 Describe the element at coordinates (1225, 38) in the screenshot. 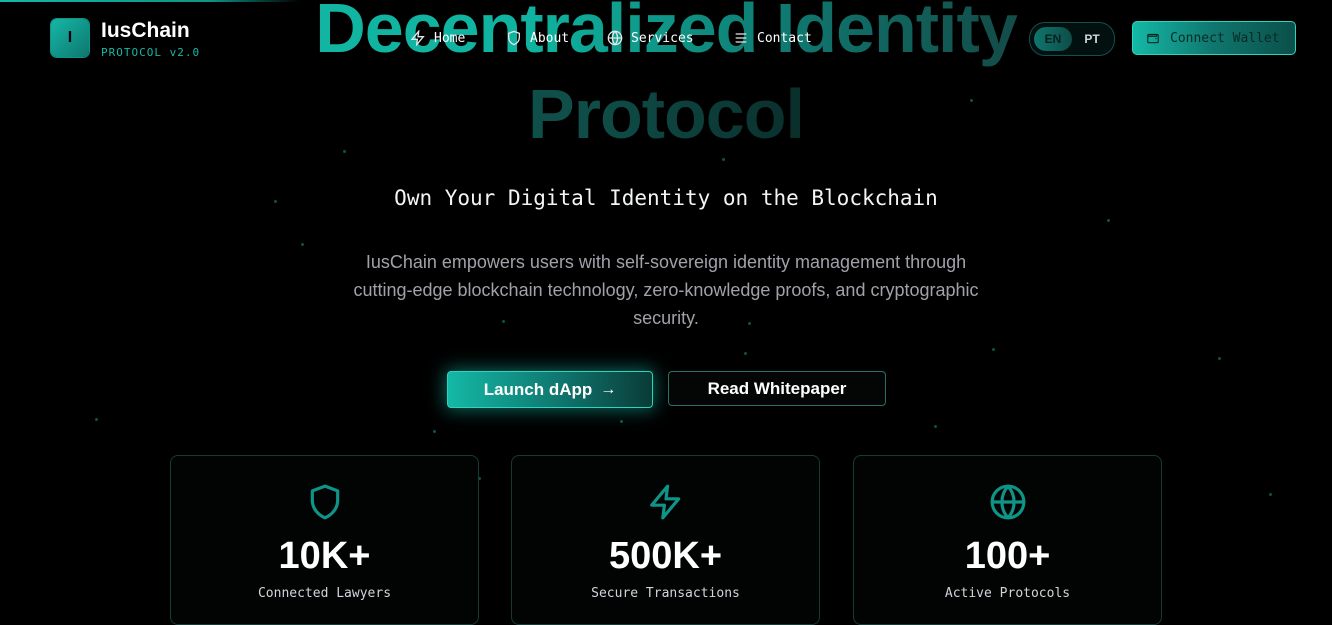

I see `connect-wallet-label: Connect Wallet` at that location.